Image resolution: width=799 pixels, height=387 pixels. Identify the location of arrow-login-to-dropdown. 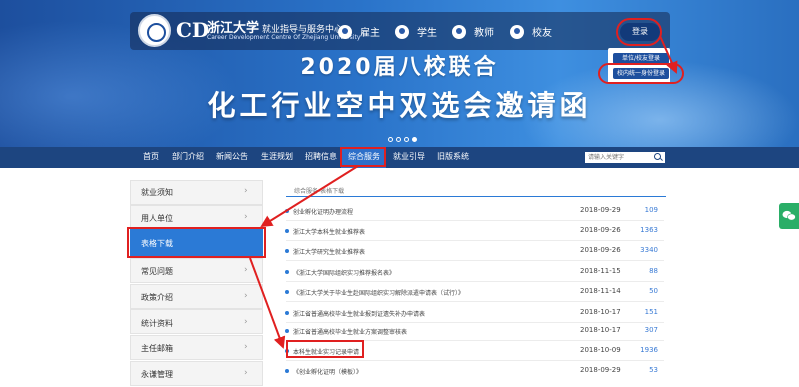
(668, 54).